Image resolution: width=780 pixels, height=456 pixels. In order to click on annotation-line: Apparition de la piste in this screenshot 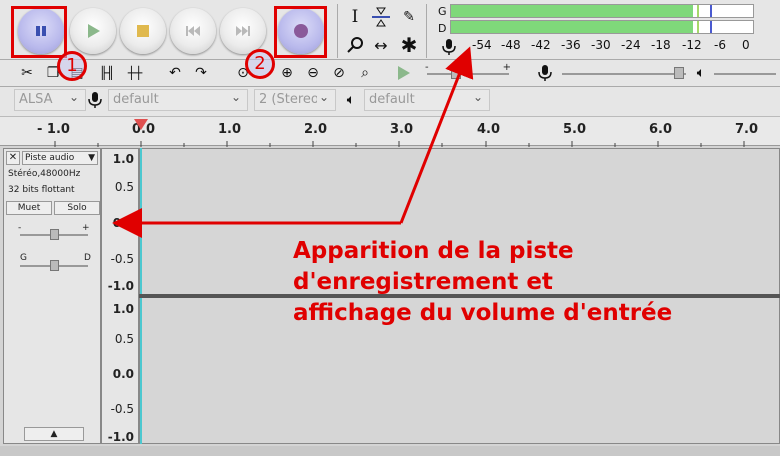, I will do `click(433, 251)`.